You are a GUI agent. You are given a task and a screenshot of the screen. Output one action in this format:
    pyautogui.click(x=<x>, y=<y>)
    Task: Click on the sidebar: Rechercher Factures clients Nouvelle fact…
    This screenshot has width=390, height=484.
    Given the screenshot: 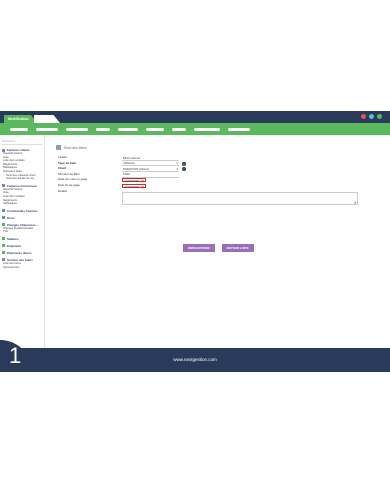 What is the action you would take?
    pyautogui.click(x=22, y=241)
    